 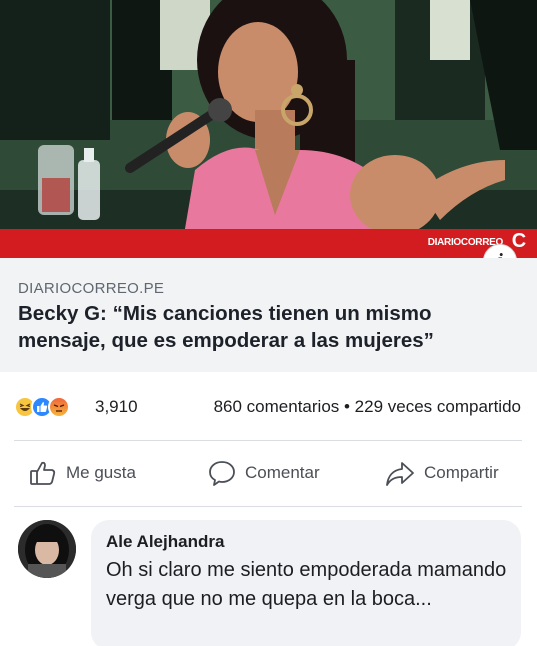 I want to click on avatar, so click(x=47, y=549).